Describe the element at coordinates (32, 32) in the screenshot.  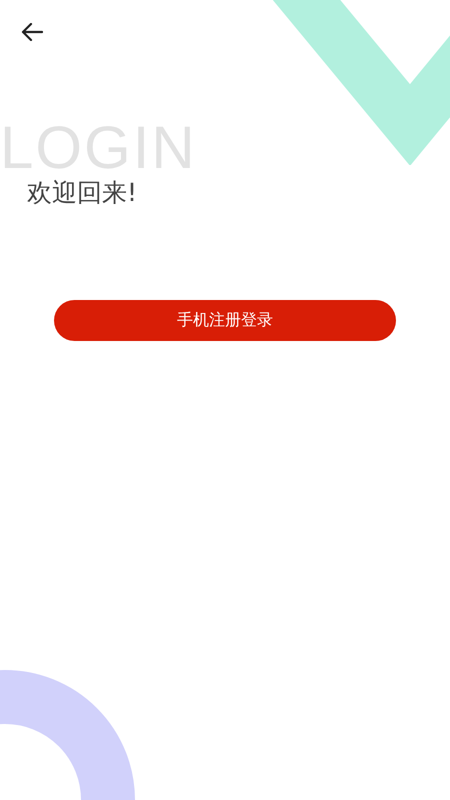
I see `back-icon` at that location.